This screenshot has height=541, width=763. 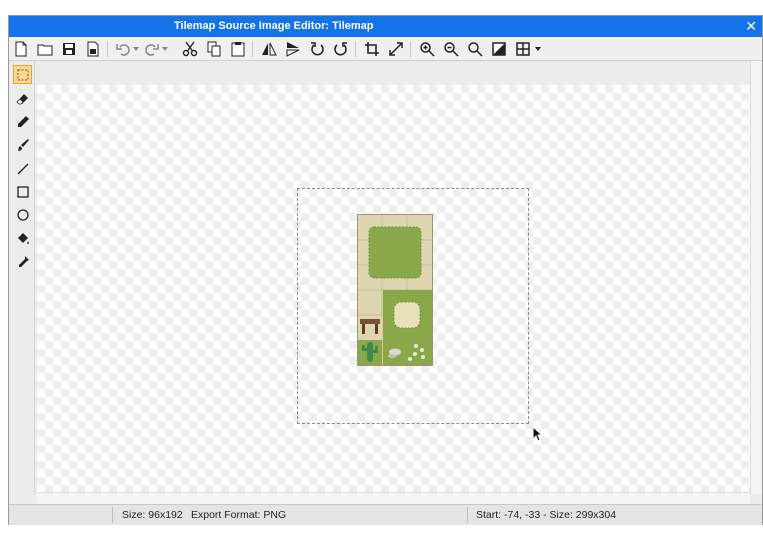 What do you see at coordinates (393, 498) in the screenshot?
I see `horizontal-scrollbar` at bounding box center [393, 498].